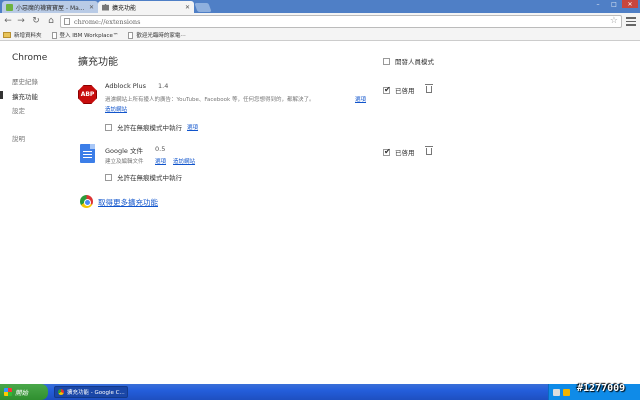 The width and height of the screenshot is (640, 400). What do you see at coordinates (8, 392) in the screenshot?
I see `windows-flag-icon` at bounding box center [8, 392].